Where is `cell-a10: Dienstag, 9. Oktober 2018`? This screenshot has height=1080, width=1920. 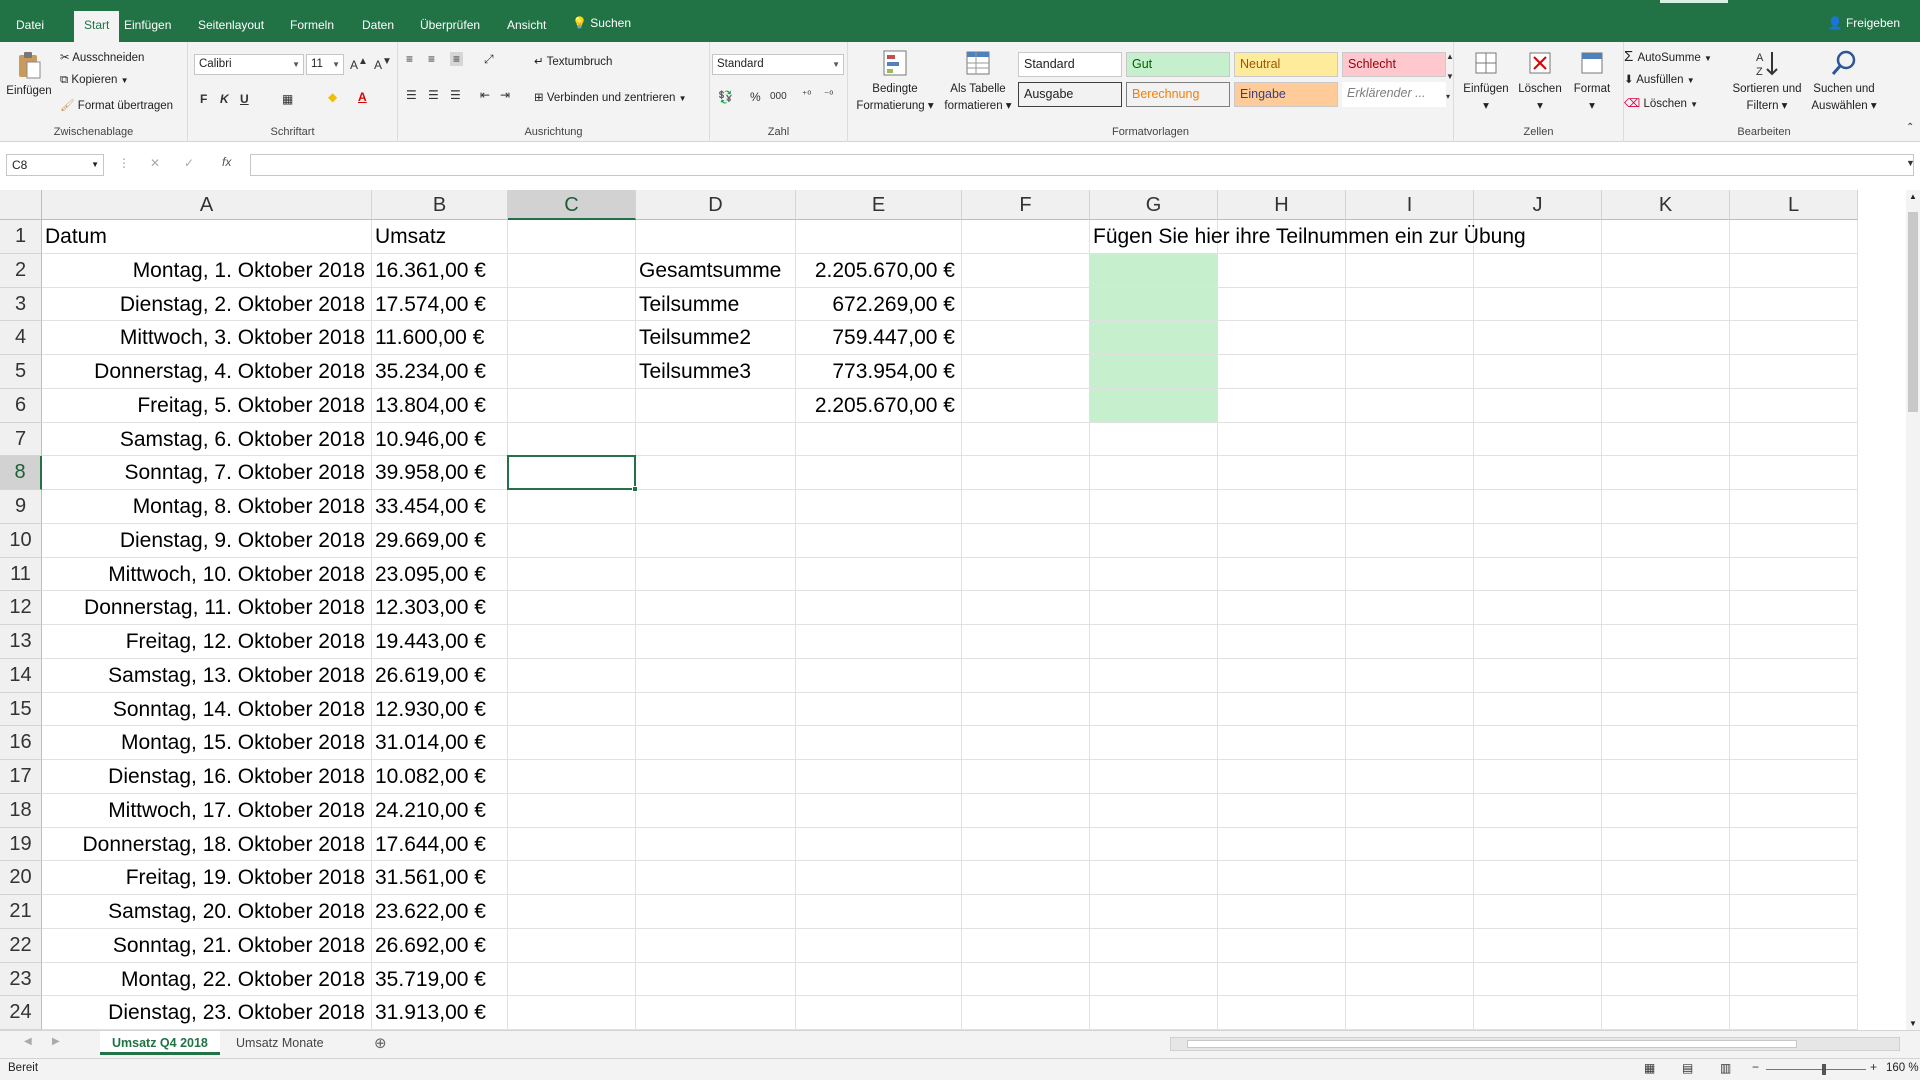
cell-a10: Dienstag, 9. Oktober 2018 is located at coordinates (207, 540).